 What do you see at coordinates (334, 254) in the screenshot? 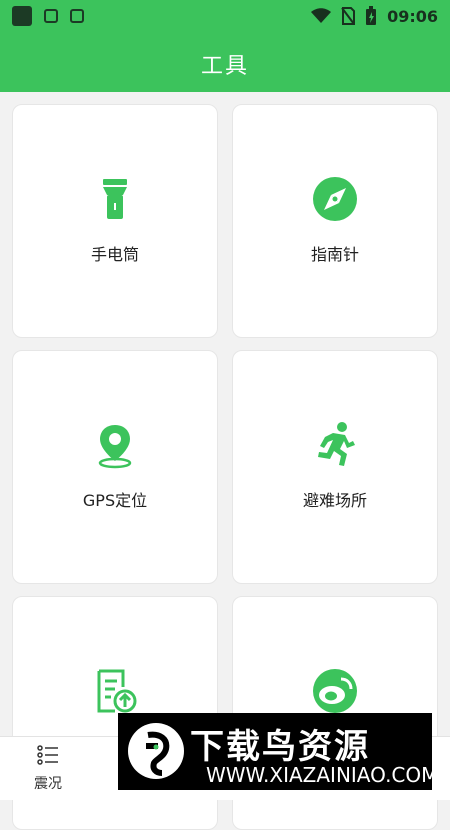
I see `tool-label: 指南针` at bounding box center [334, 254].